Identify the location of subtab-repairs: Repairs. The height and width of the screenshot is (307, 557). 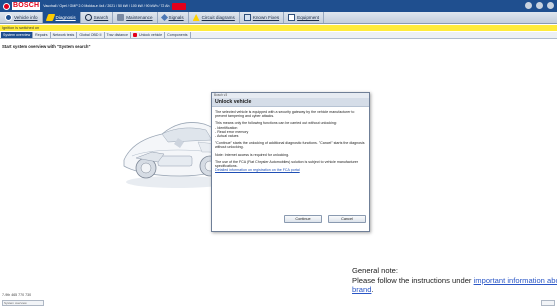
(42, 35).